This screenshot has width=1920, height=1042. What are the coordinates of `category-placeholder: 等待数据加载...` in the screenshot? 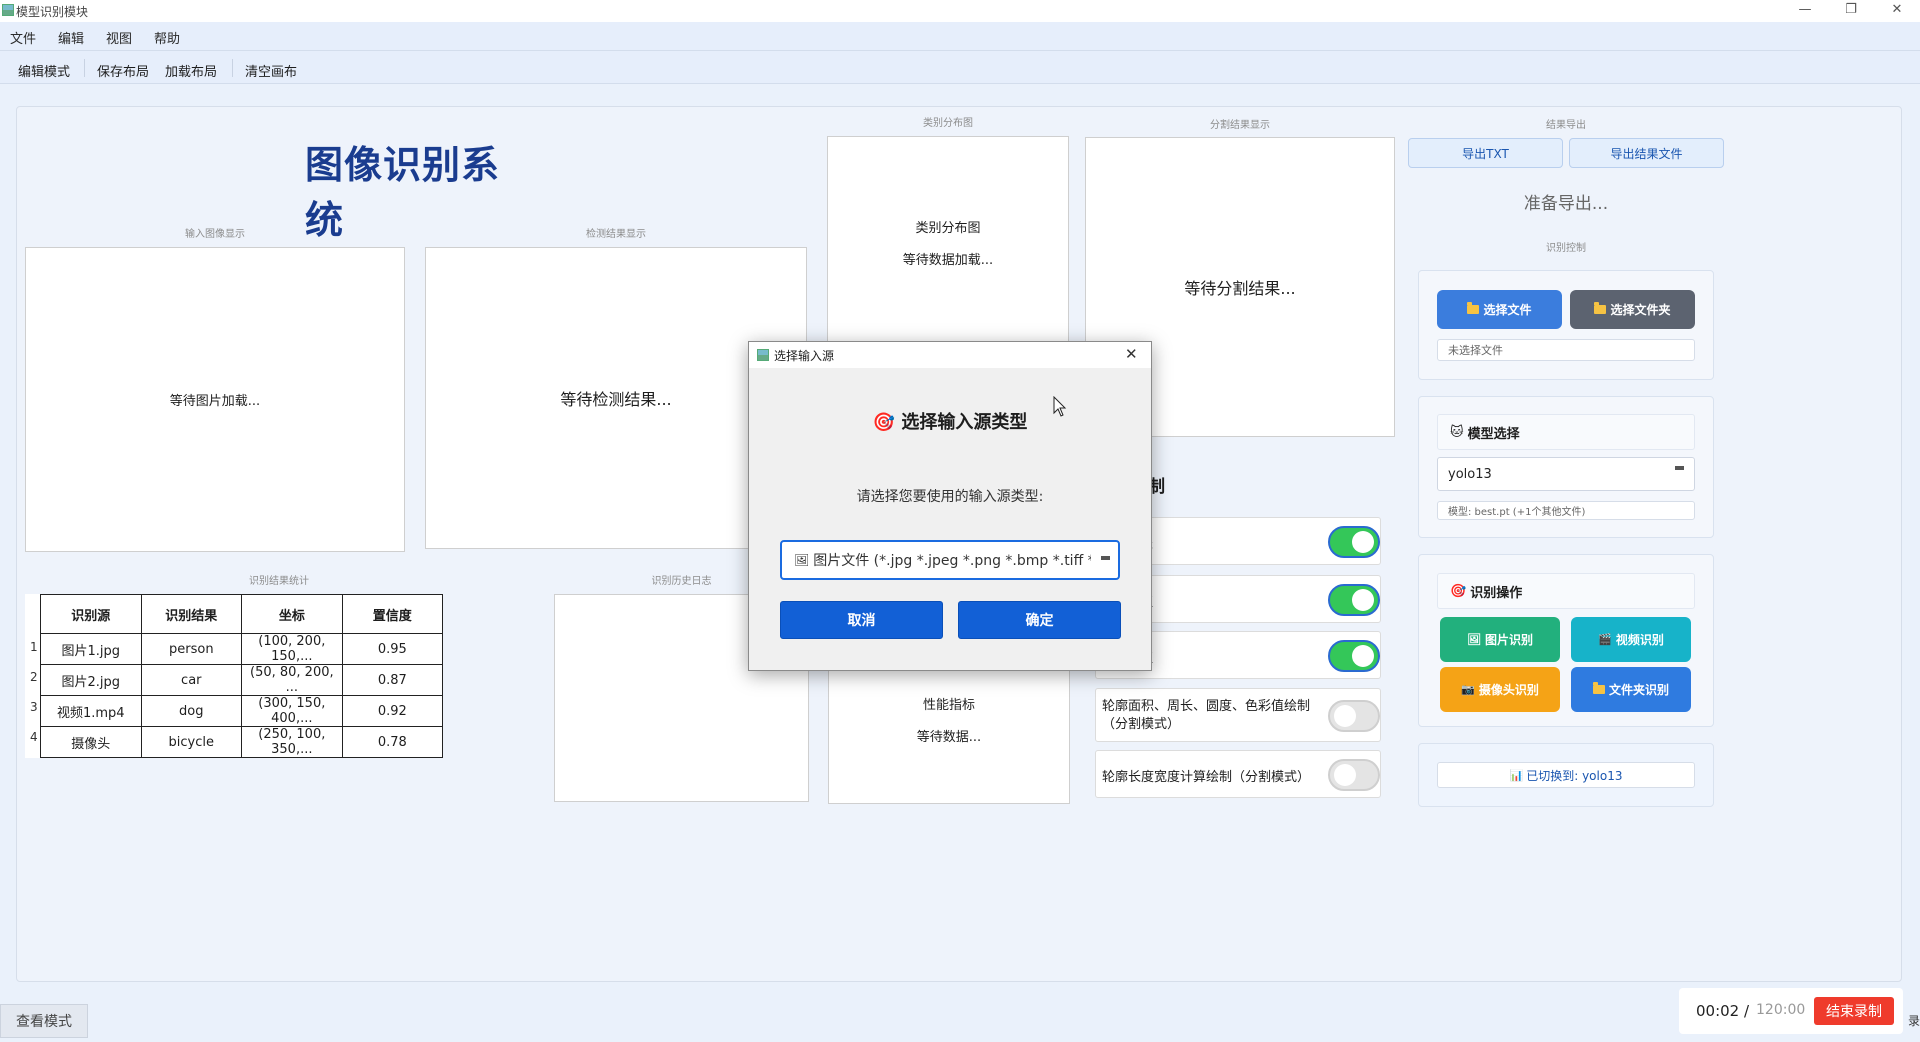 It's located at (948, 260).